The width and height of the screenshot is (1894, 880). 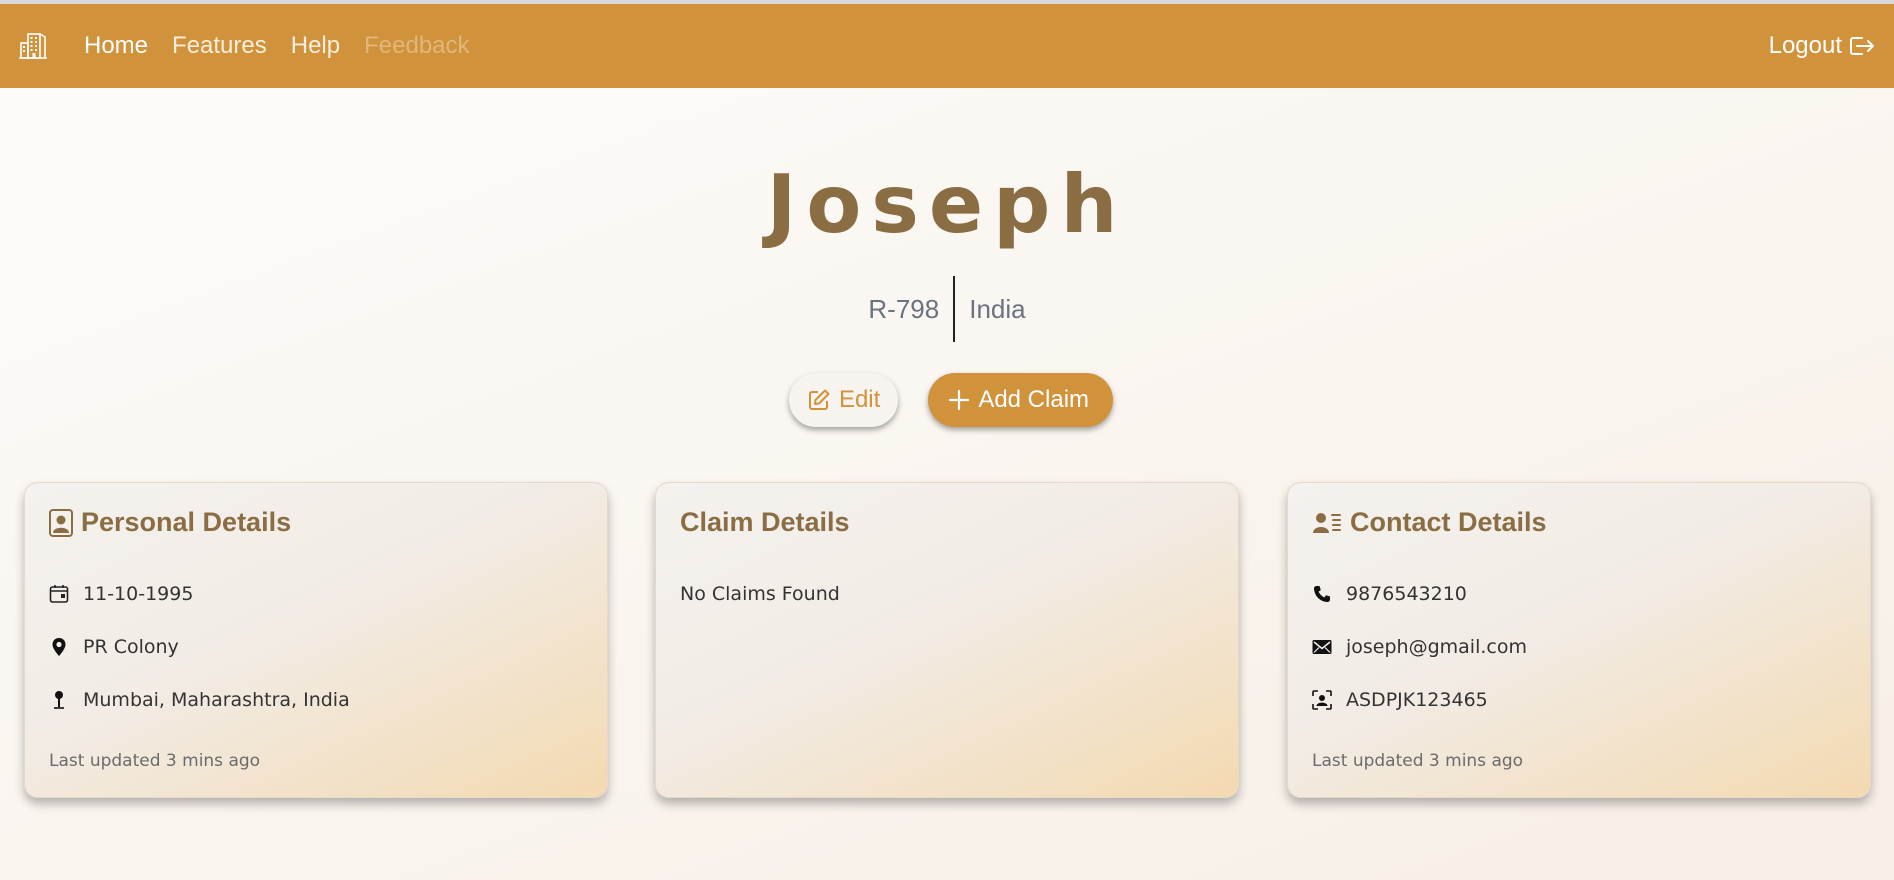 I want to click on person-badge-icon, so click(x=61, y=522).